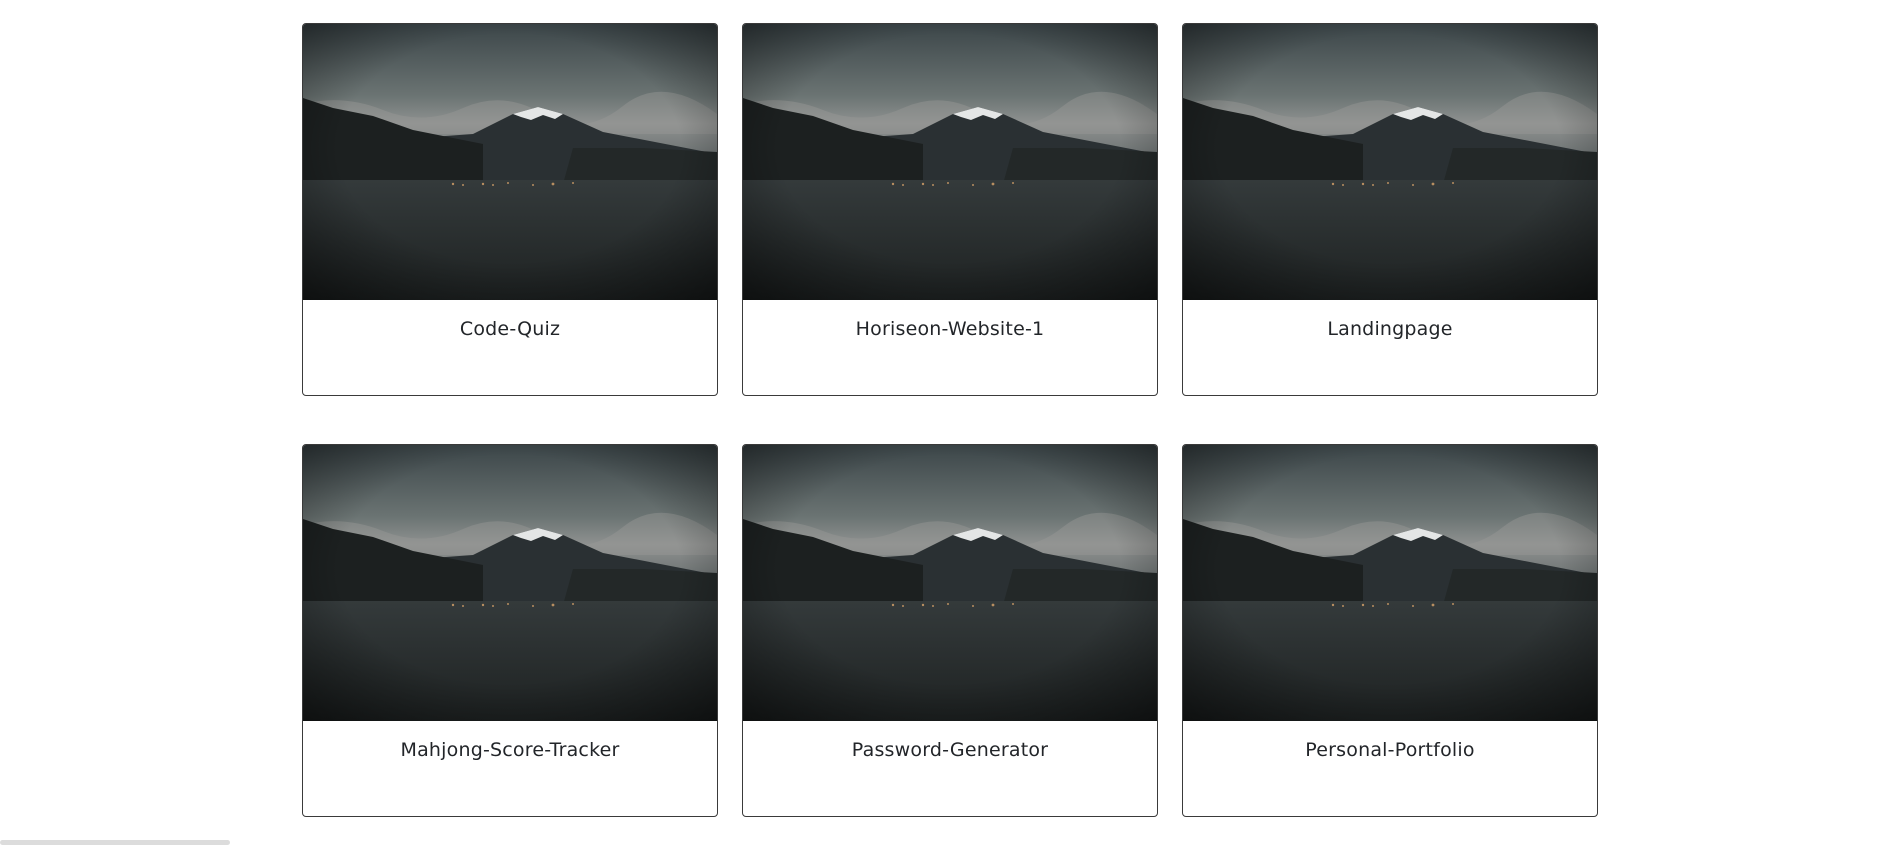 This screenshot has height=845, width=1902. I want to click on card-body: Mahjong-Score-Tracker, so click(510, 768).